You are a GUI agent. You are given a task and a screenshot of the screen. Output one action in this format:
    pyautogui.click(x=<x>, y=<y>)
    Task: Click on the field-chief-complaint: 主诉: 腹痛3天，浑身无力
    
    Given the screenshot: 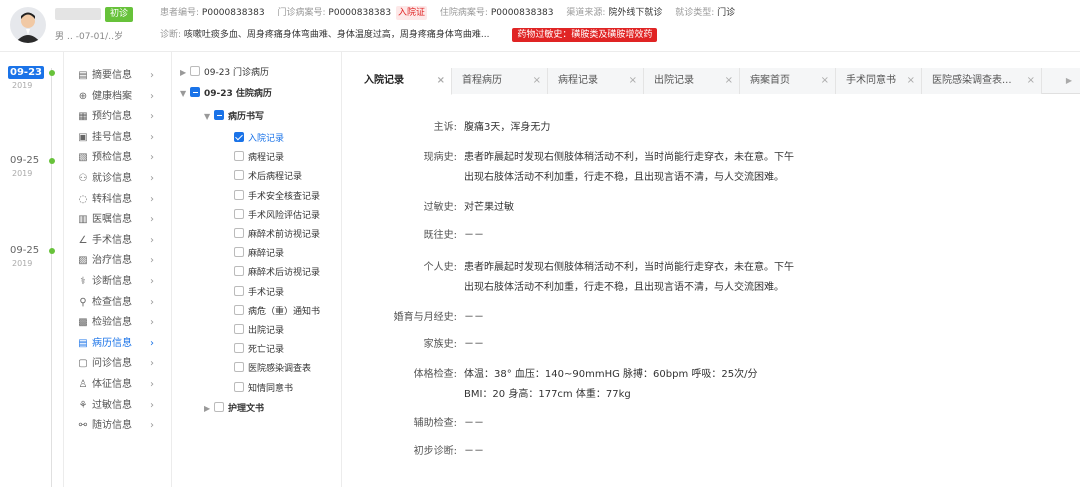 What is the action you would take?
    pyautogui.click(x=654, y=128)
    